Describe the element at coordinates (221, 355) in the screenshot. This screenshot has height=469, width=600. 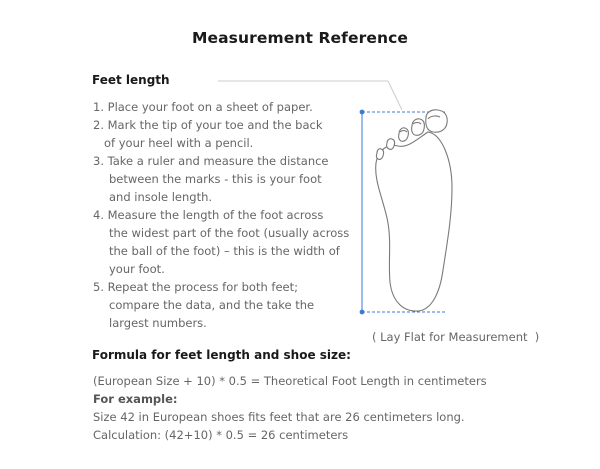
I see `formula-heading: Formula for feet length and shoe size:` at that location.